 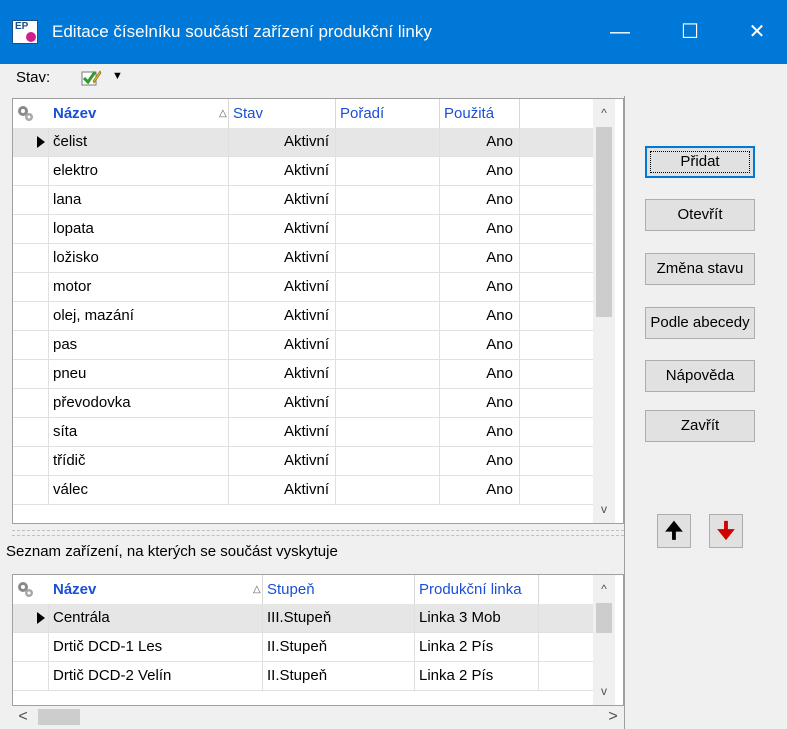 I want to click on table-row: Drtič DCD-1 Les II.Stupeň Linka 2 Pís, so click(x=303, y=647).